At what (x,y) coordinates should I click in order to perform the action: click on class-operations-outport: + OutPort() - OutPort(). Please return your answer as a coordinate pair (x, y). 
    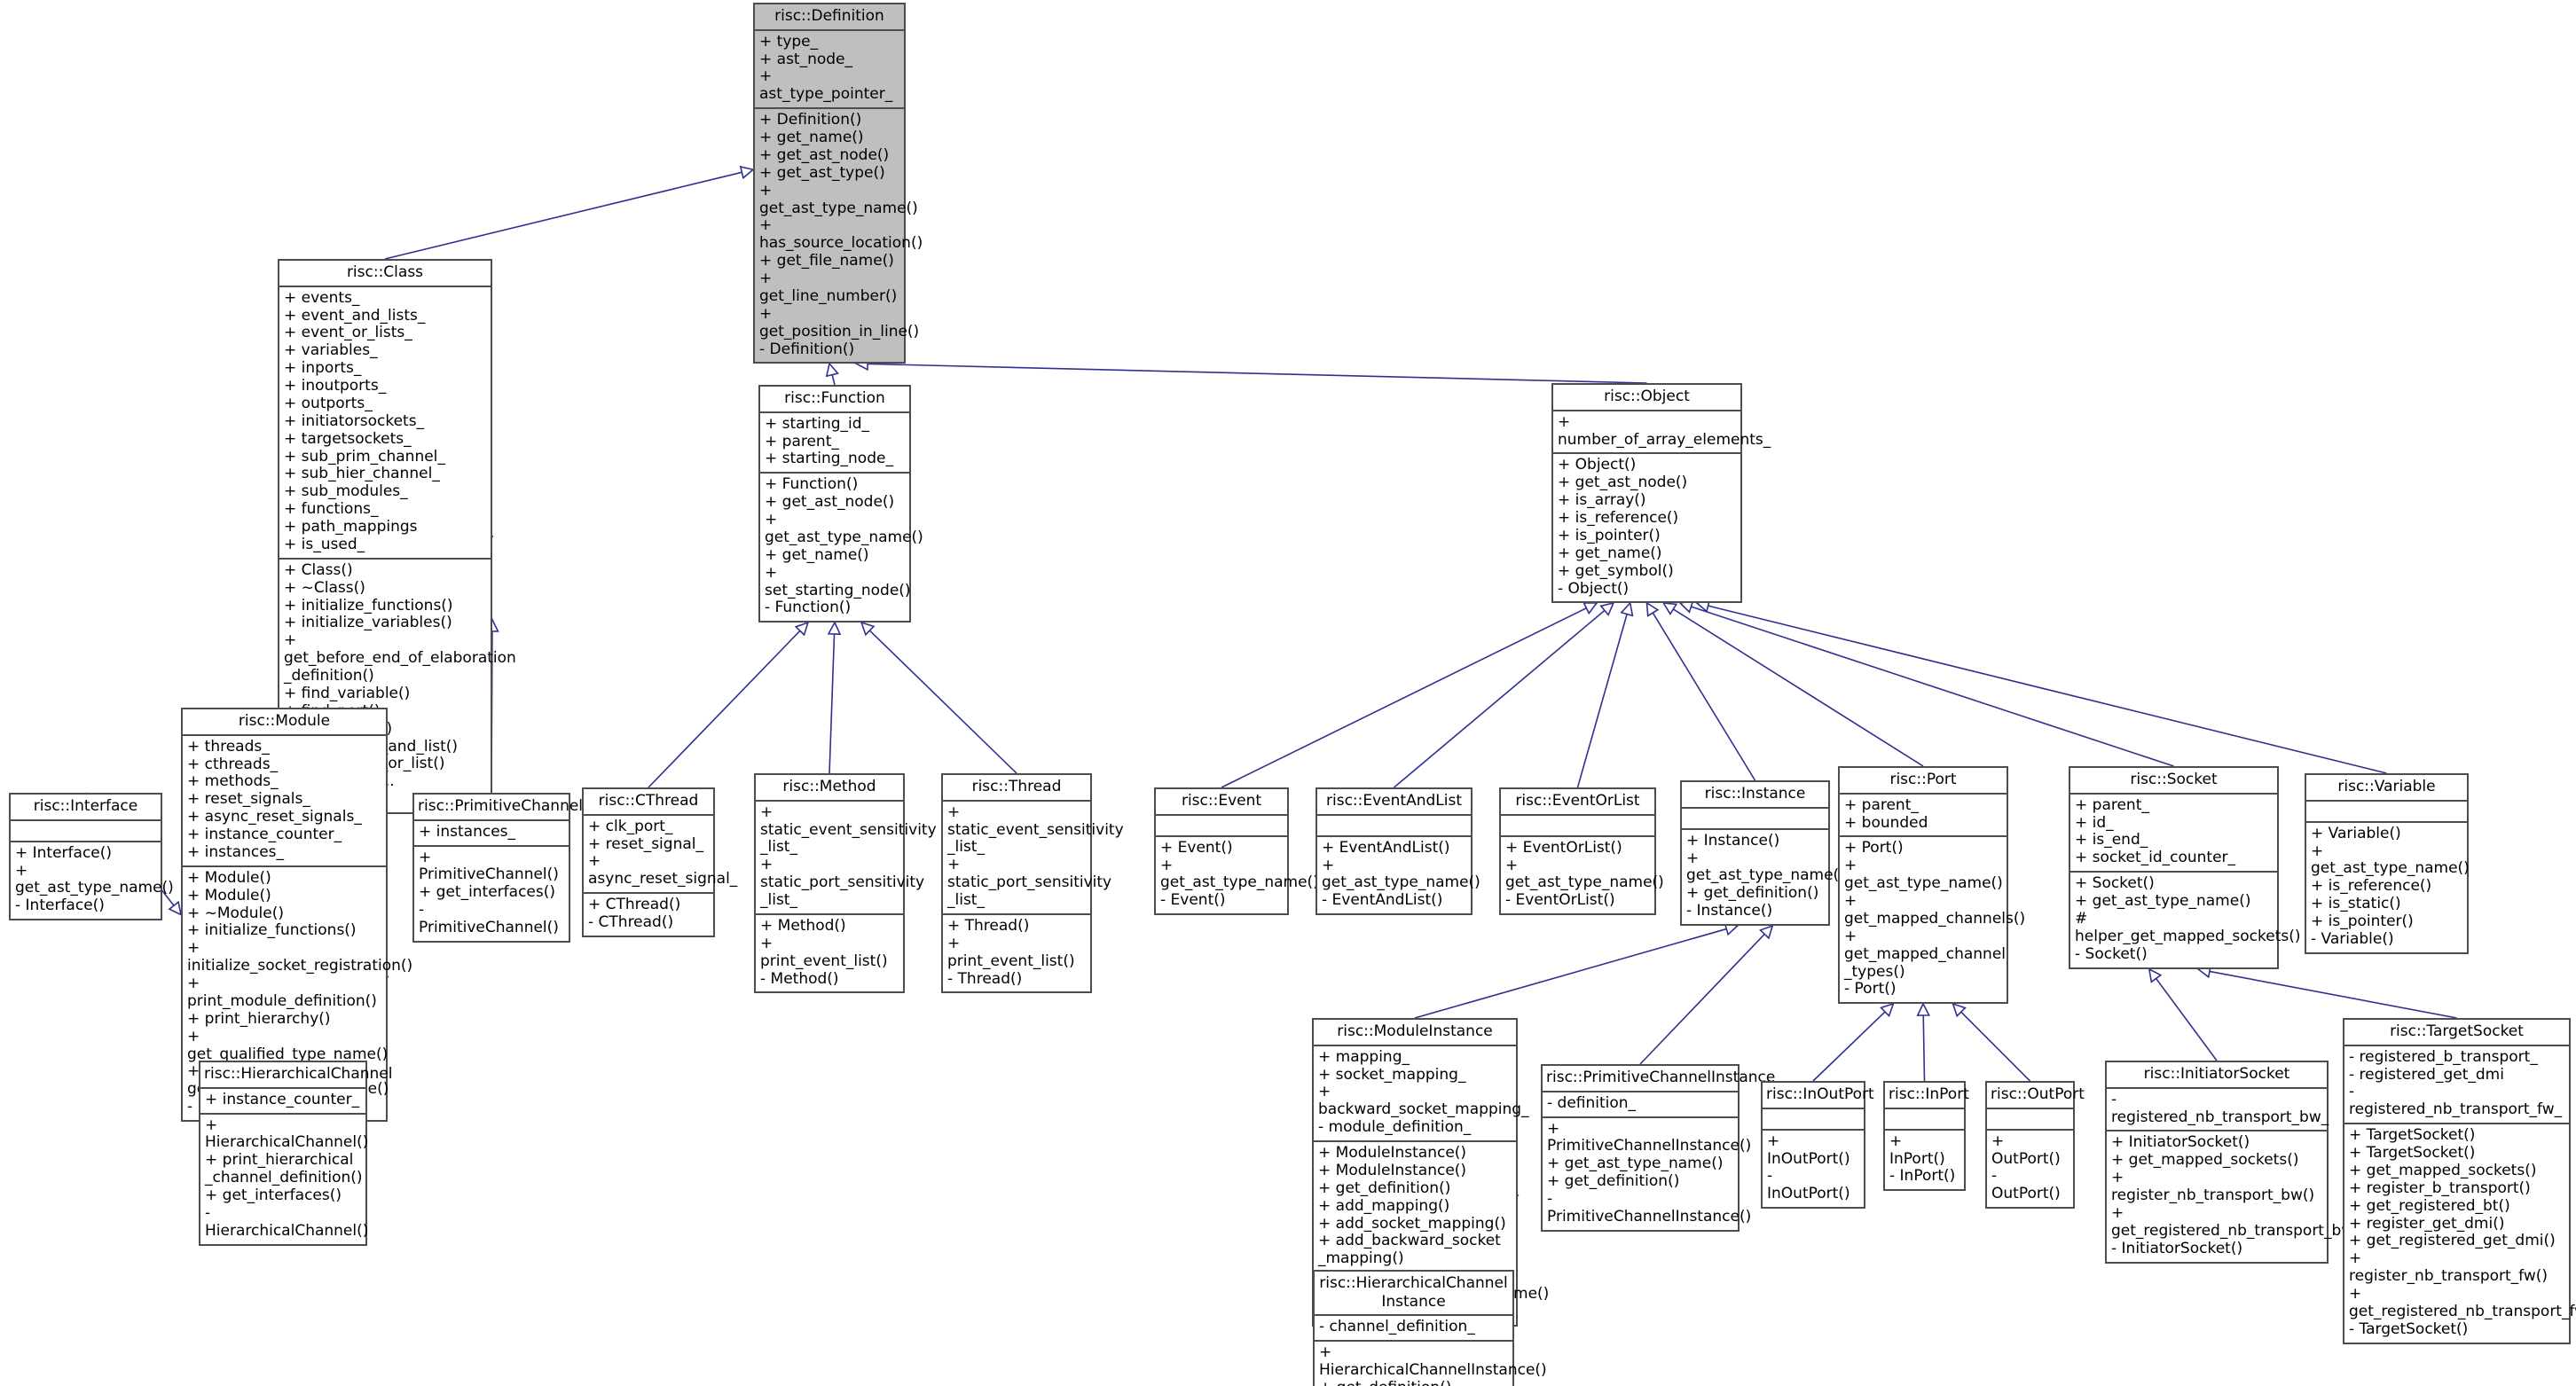
    Looking at the image, I should click on (2030, 1169).